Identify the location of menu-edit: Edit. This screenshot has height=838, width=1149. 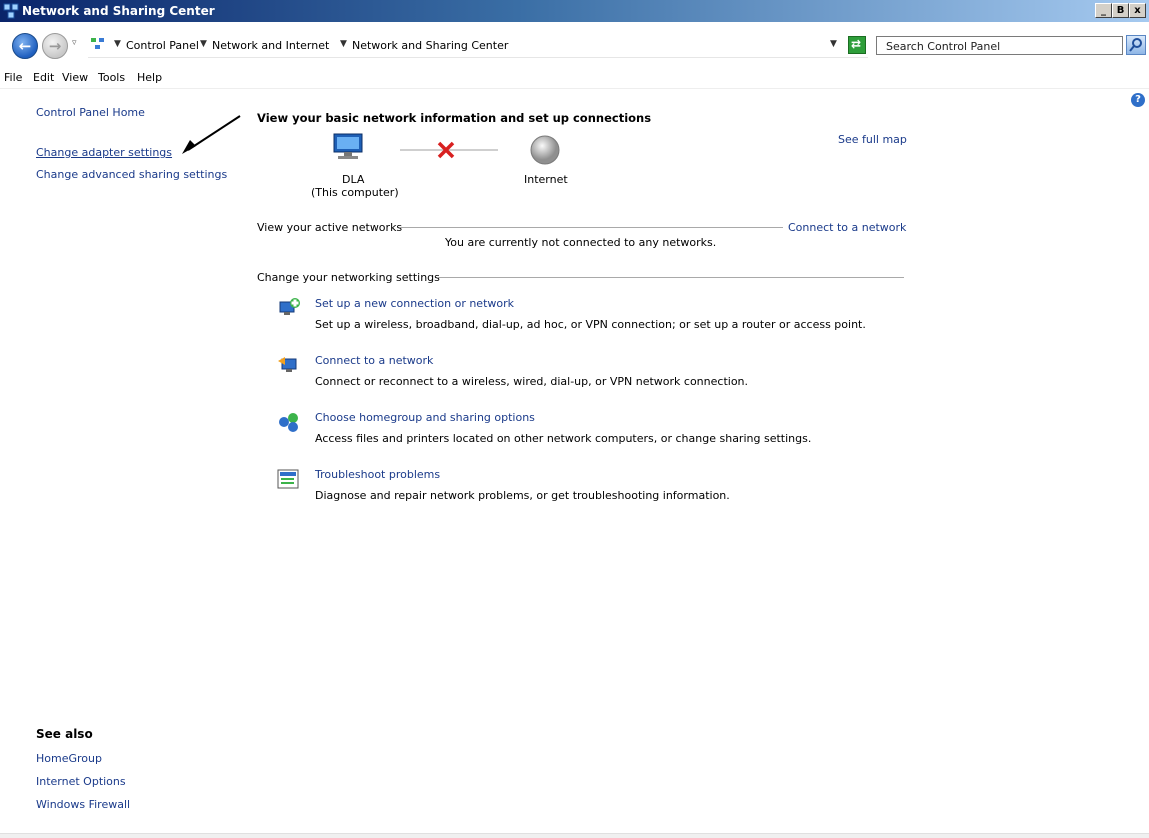
(43, 77).